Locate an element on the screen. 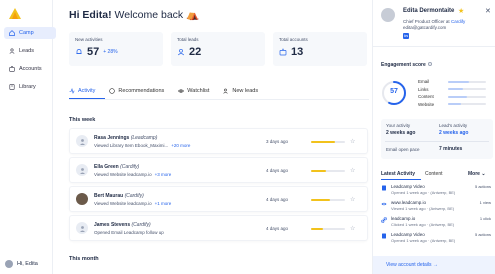 This screenshot has height=274, width=495. more-label: More is located at coordinates (474, 174).